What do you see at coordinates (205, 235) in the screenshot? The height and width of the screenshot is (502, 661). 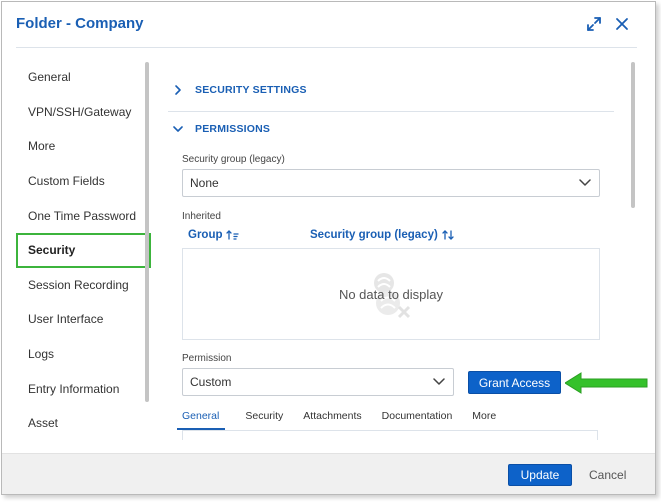 I see `column-header-group-label: Group` at bounding box center [205, 235].